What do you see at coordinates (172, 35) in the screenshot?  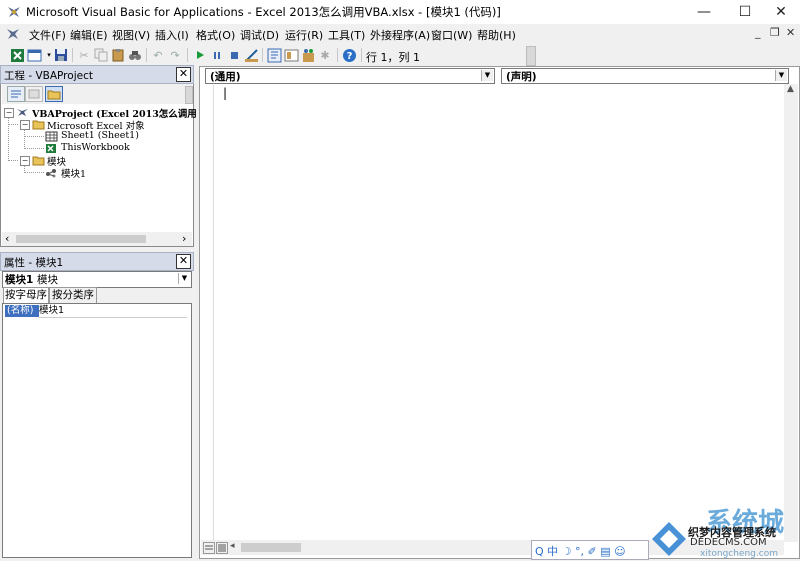 I see `menu-insert: 插入(I)` at bounding box center [172, 35].